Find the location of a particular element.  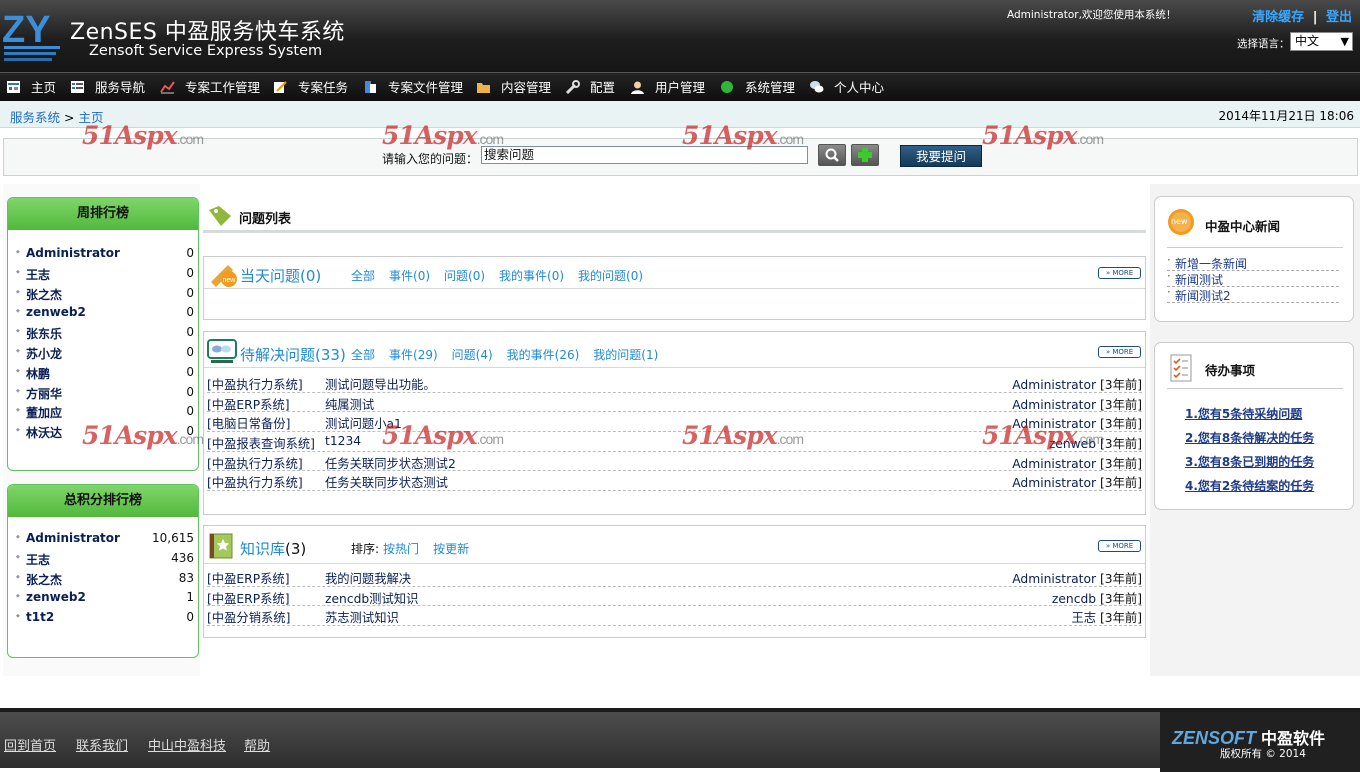

rank-name-link: 苏小龙 is located at coordinates (39, 353).